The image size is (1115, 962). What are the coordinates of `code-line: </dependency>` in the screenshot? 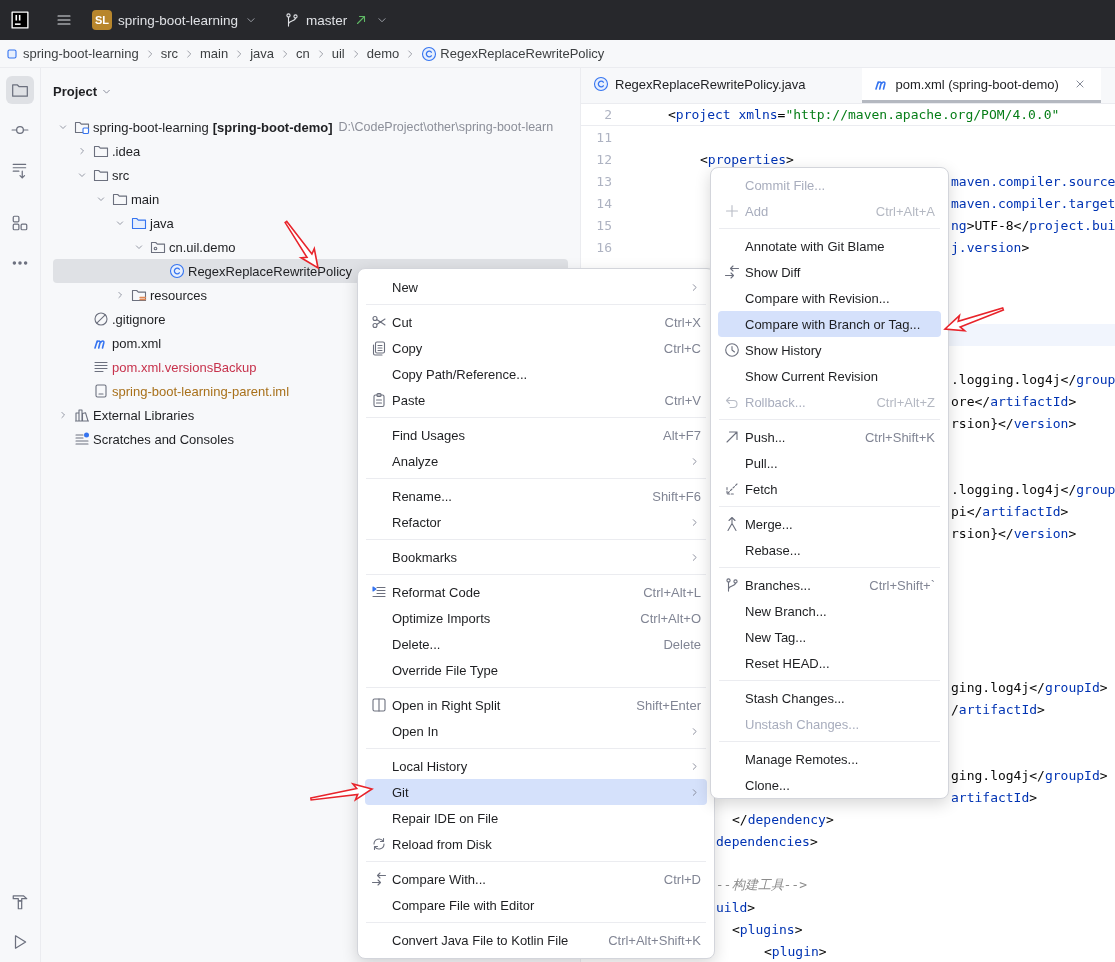 It's located at (783, 819).